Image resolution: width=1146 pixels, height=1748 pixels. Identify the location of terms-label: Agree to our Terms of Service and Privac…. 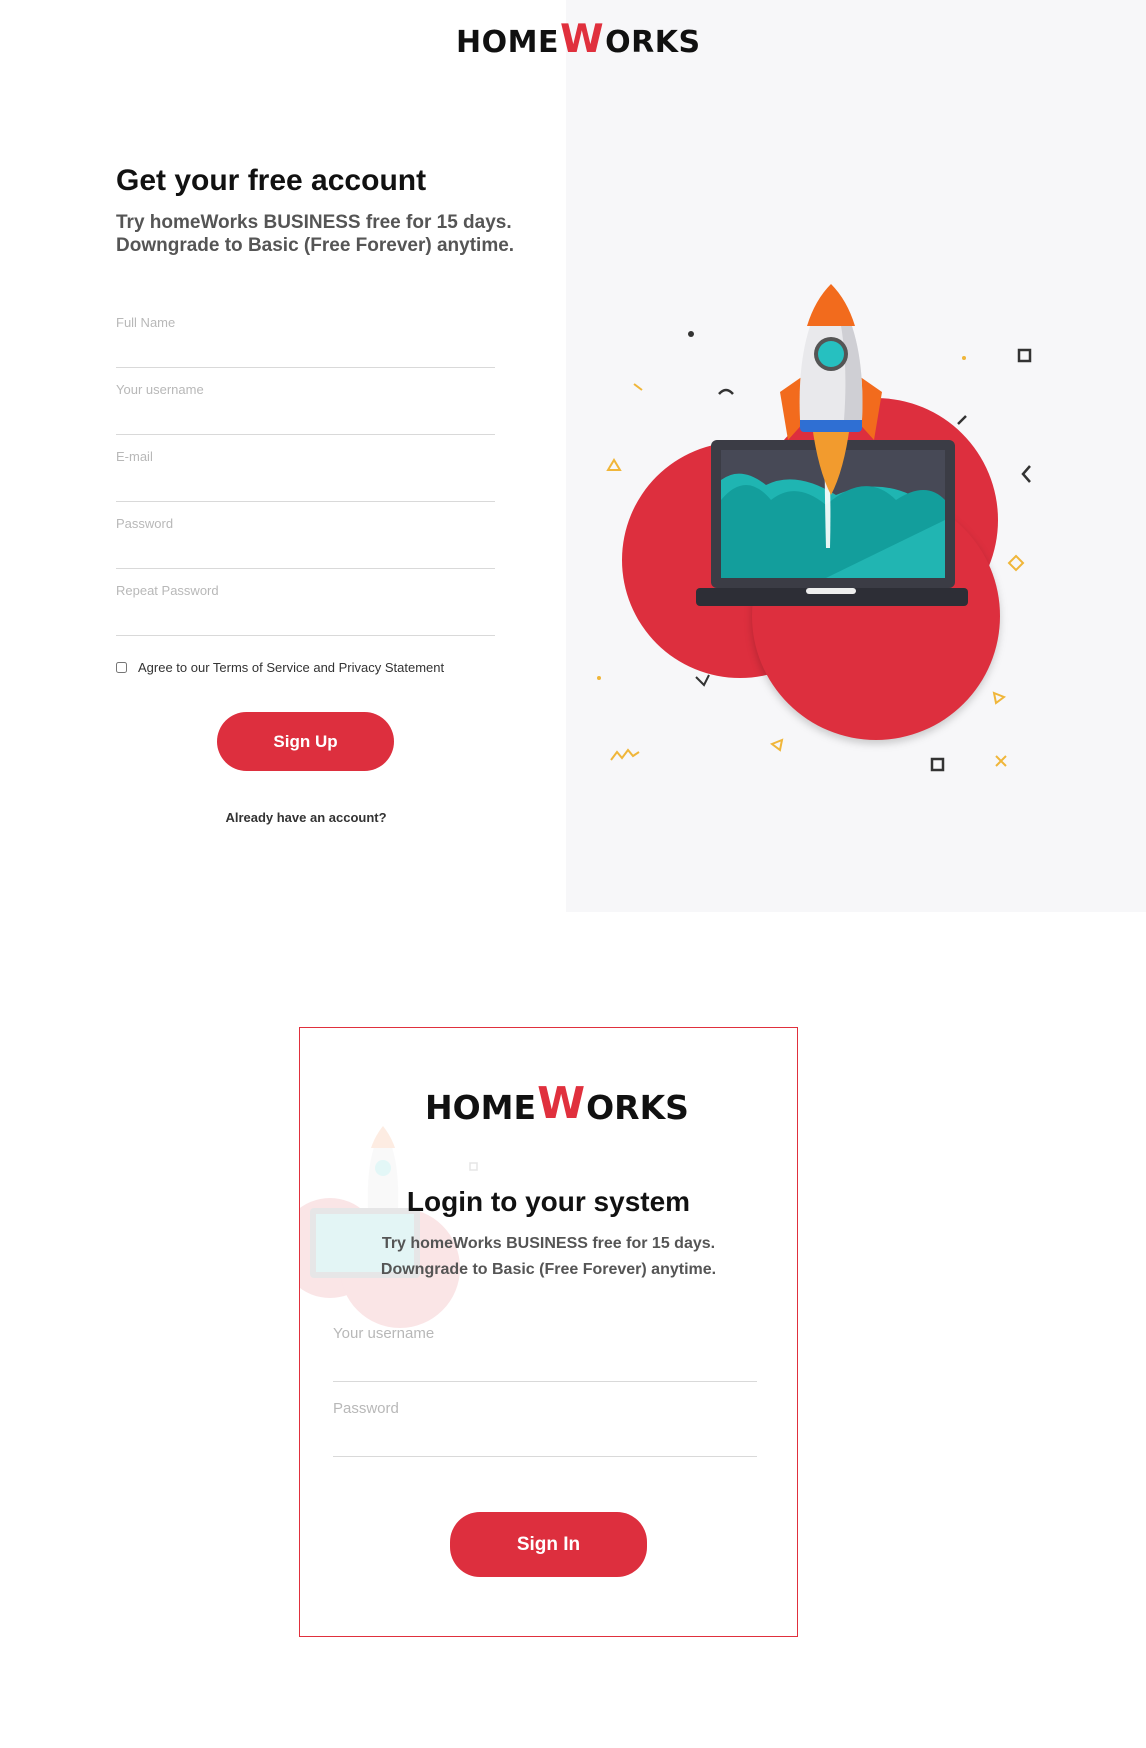
(291, 667).